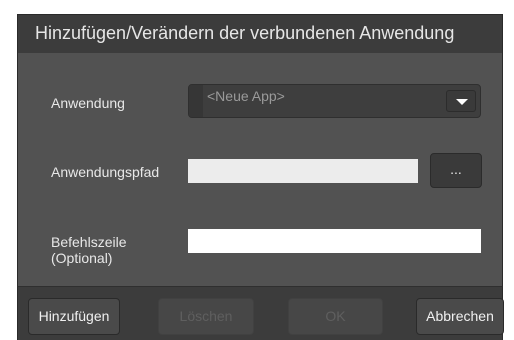 The image size is (514, 340). What do you see at coordinates (246, 96) in the screenshot?
I see `application-select-value: <Neue App>` at bounding box center [246, 96].